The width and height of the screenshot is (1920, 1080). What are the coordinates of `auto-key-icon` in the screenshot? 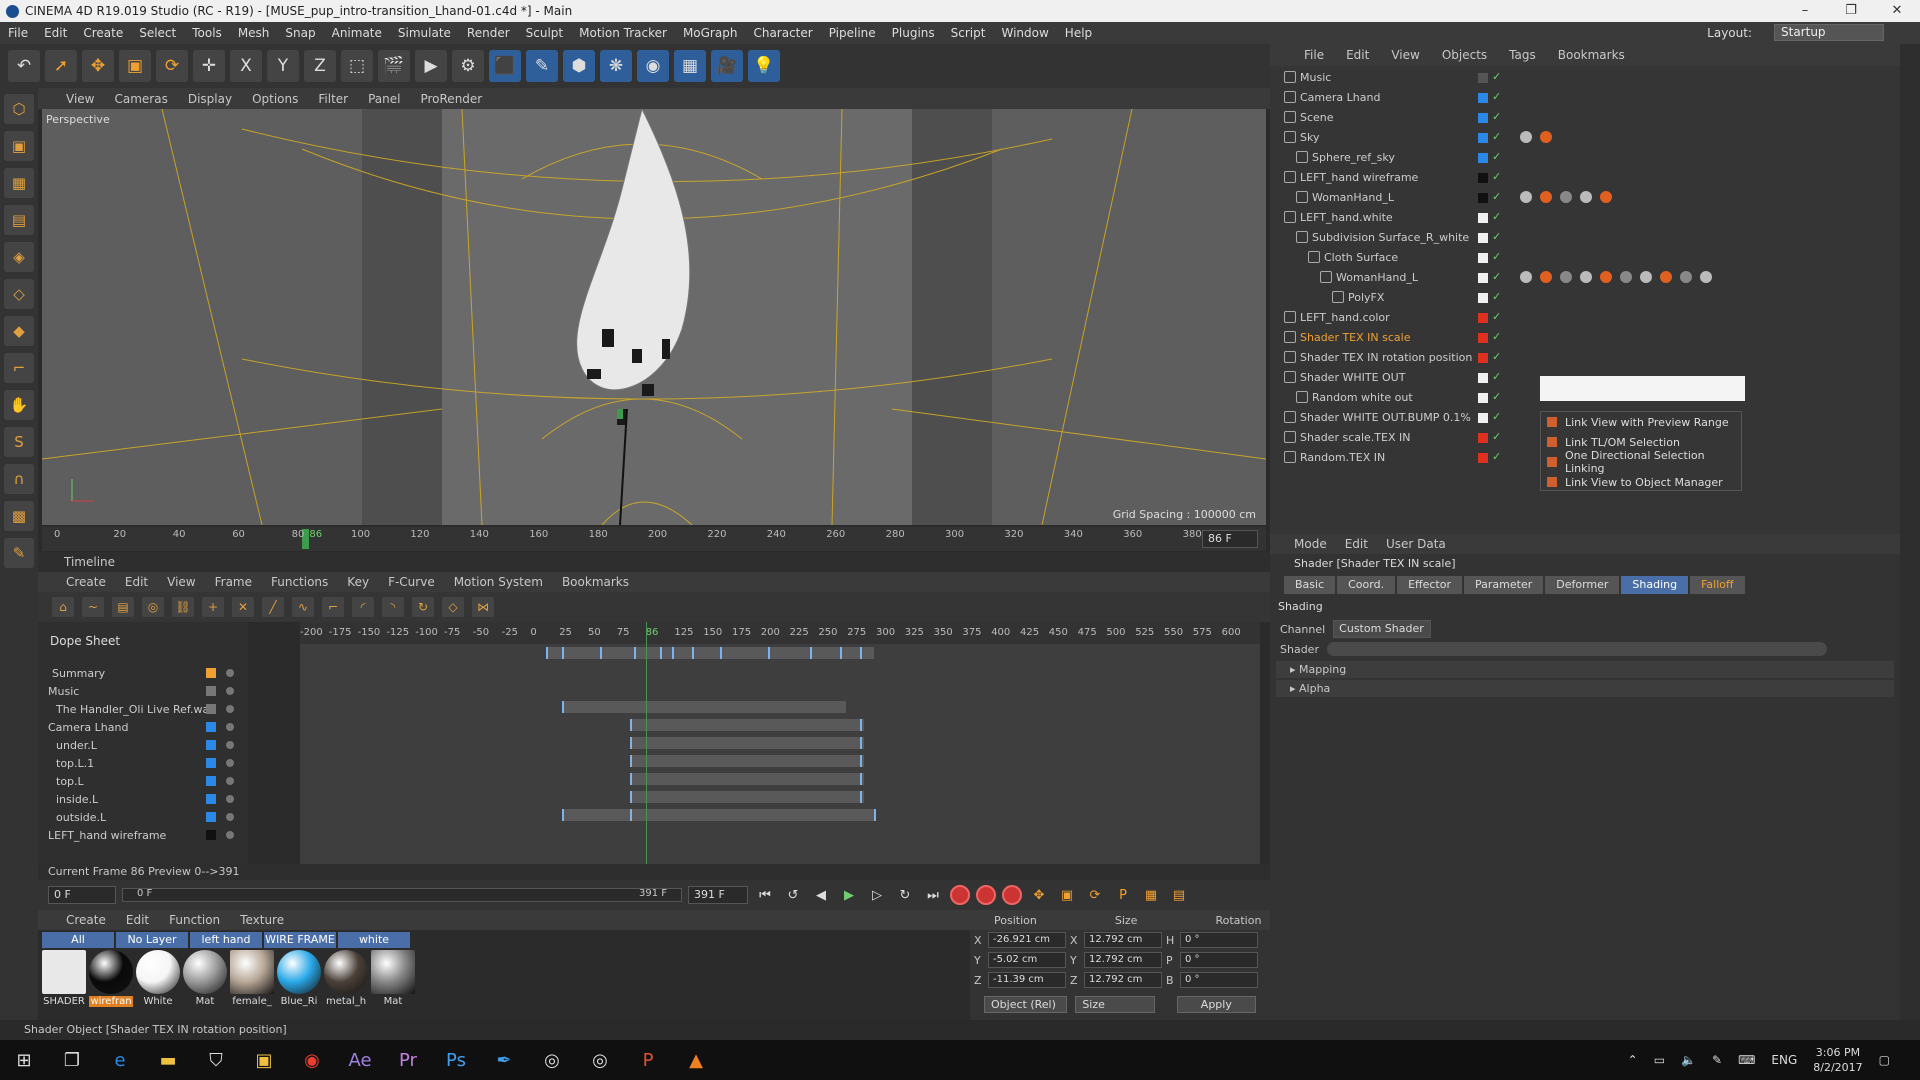 It's located at (986, 895).